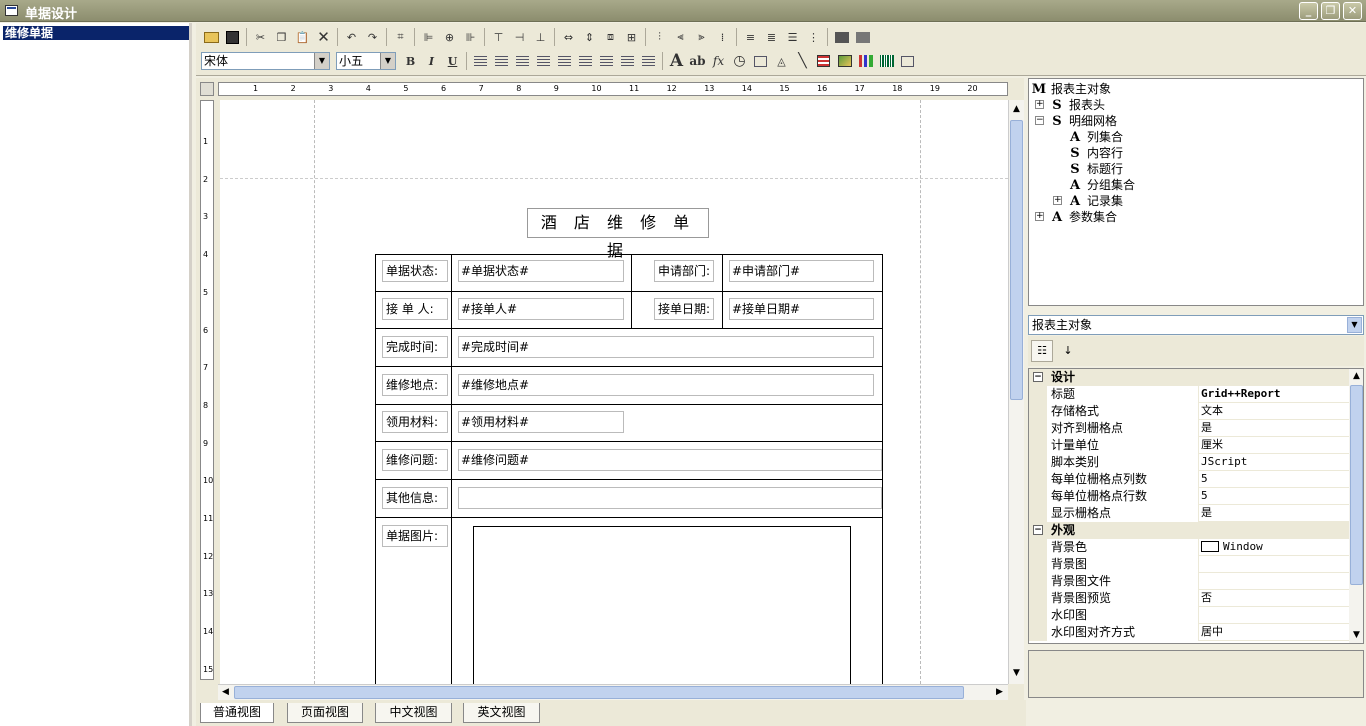 The width and height of the screenshot is (1366, 726). What do you see at coordinates (1095, 153) in the screenshot?
I see `tree-node-content-row: S 内容行` at bounding box center [1095, 153].